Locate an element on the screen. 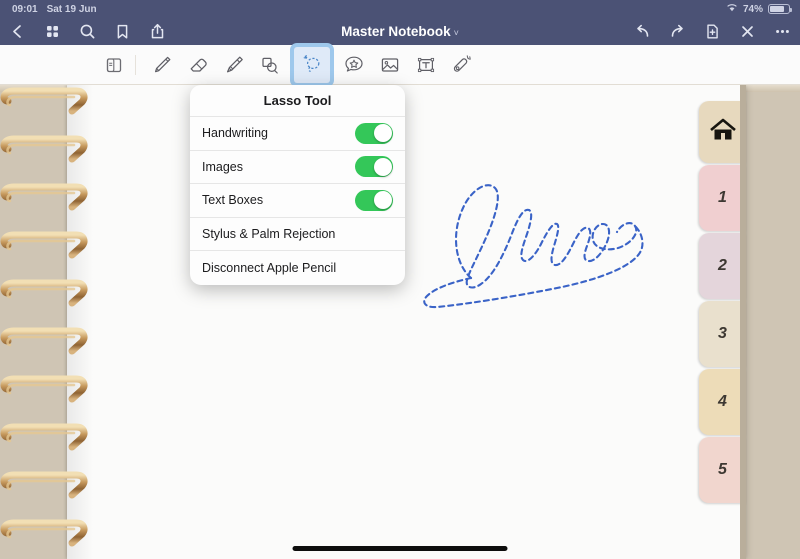 This screenshot has height=559, width=800. status-time: 09:01 is located at coordinates (25, 9).